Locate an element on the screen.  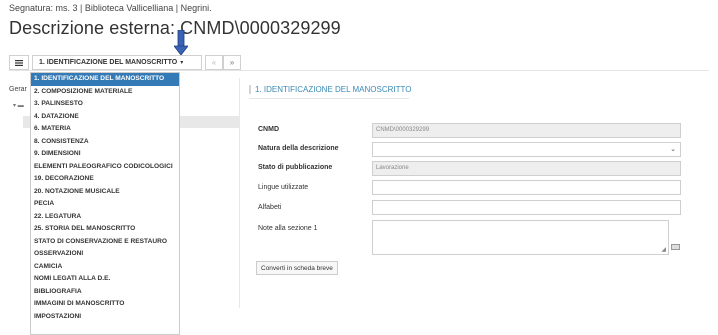
folder-icon: ▬ is located at coordinates (20, 106).